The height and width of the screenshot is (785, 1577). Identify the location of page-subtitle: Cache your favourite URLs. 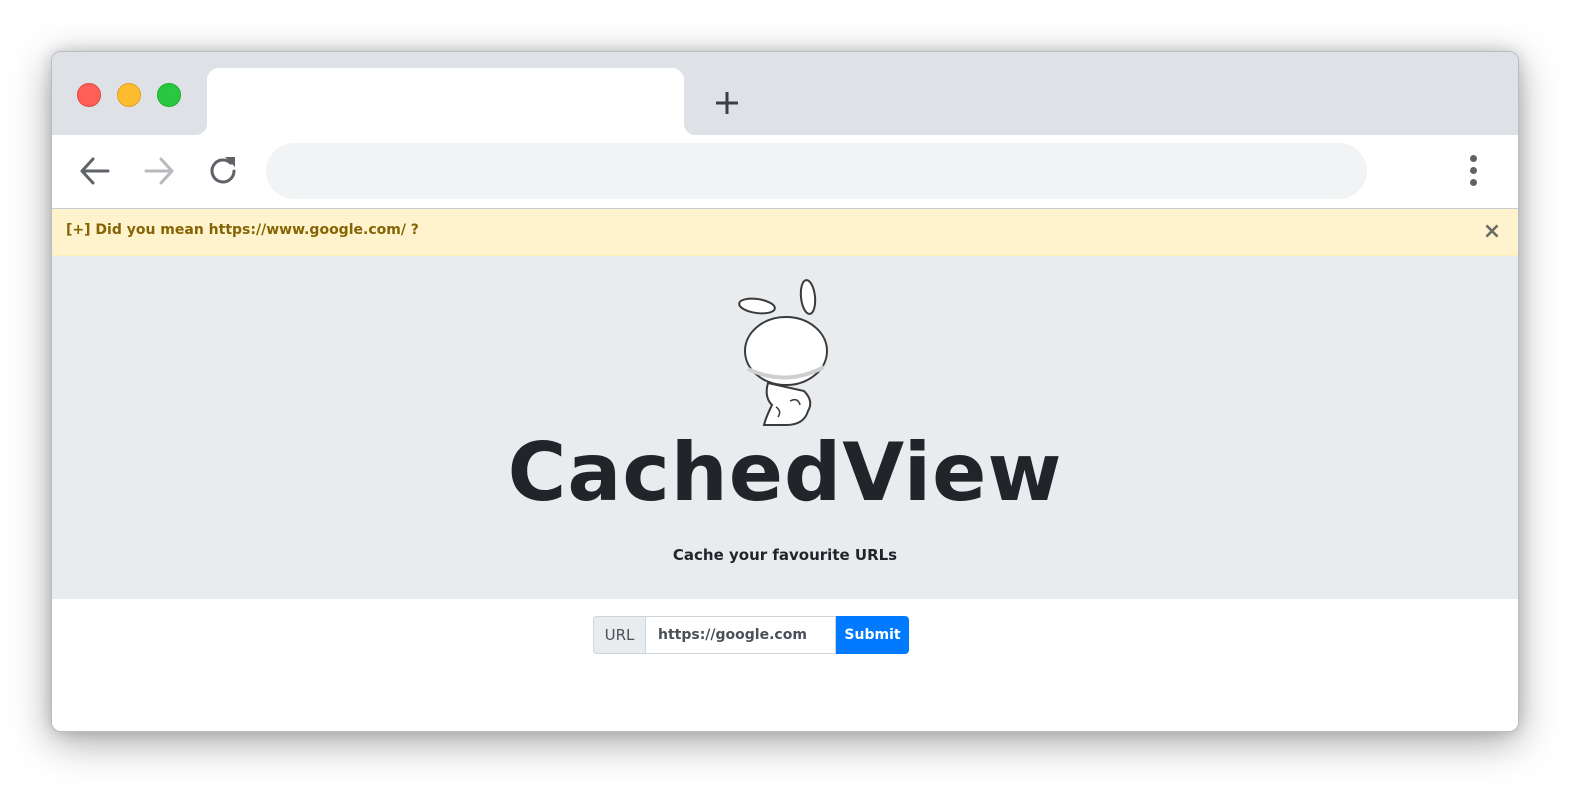
(785, 555).